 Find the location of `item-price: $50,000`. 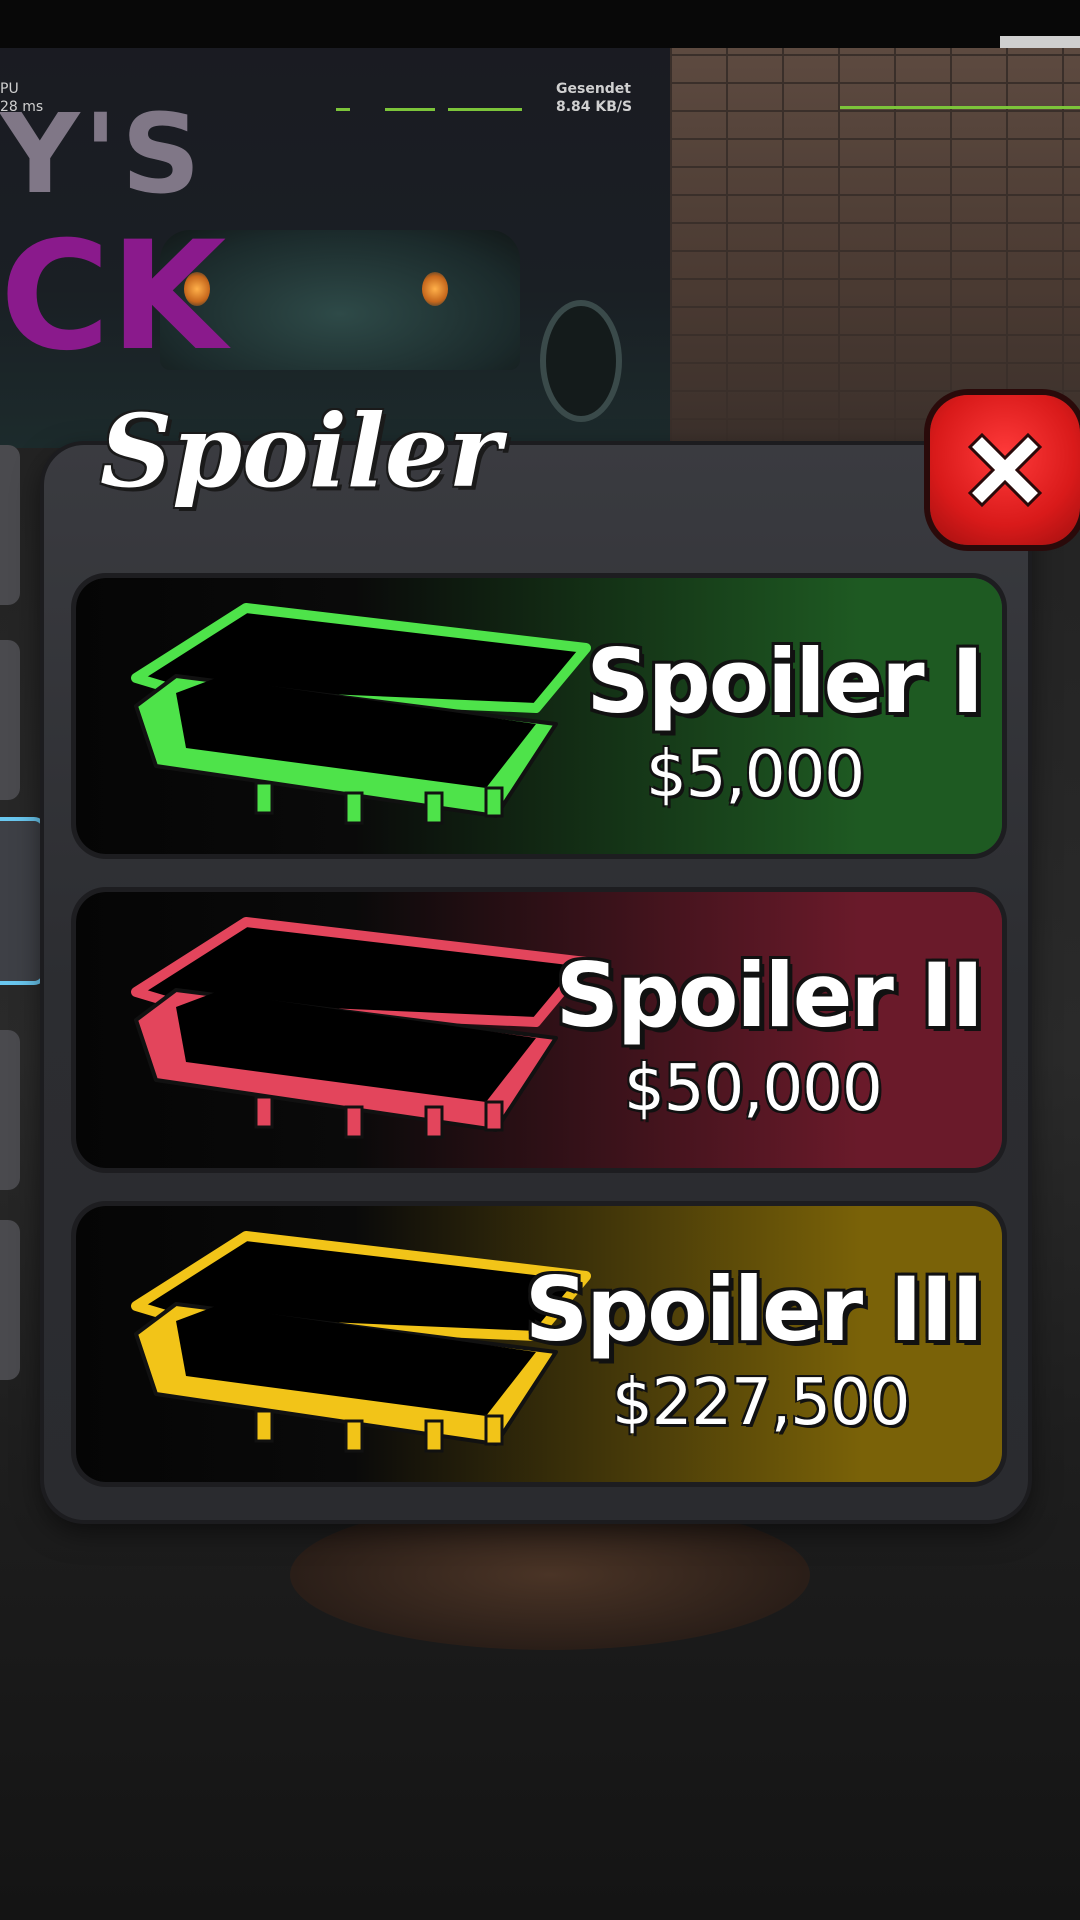

item-price: $50,000 is located at coordinates (753, 1089).